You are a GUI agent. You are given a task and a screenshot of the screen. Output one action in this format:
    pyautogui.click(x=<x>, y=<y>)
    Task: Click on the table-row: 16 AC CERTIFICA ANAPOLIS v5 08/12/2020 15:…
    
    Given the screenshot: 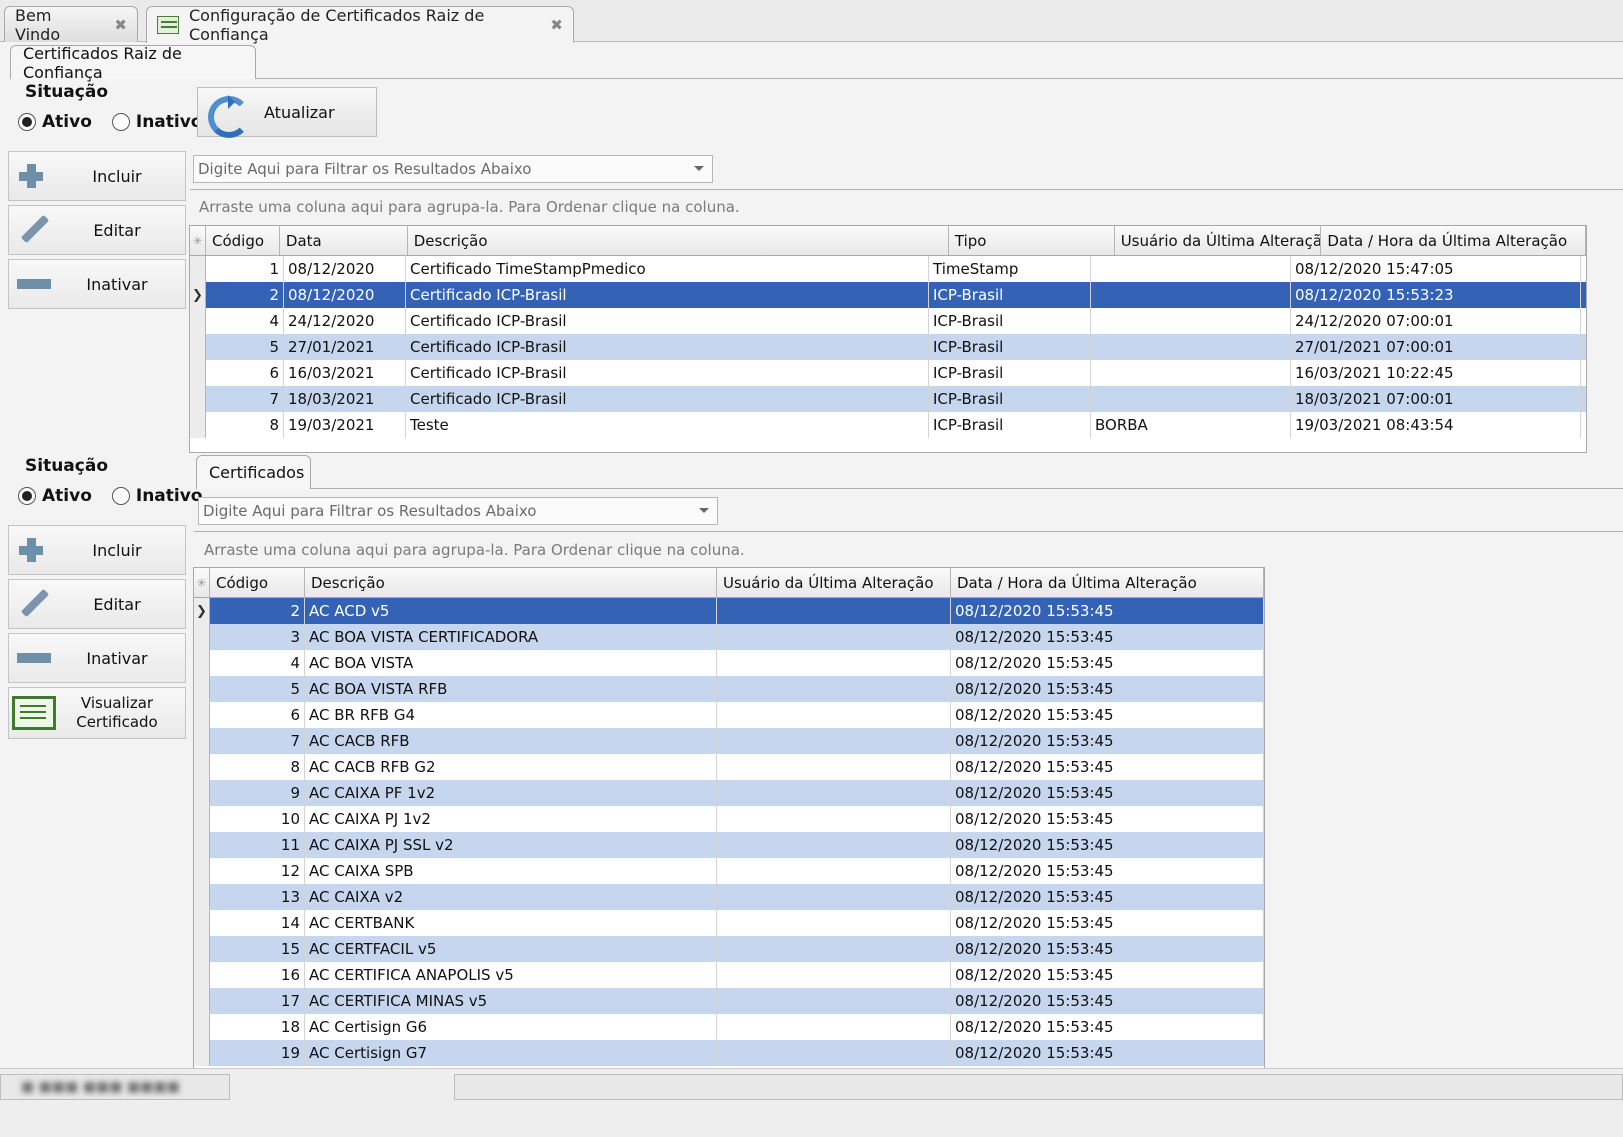 What is the action you would take?
    pyautogui.click(x=729, y=975)
    